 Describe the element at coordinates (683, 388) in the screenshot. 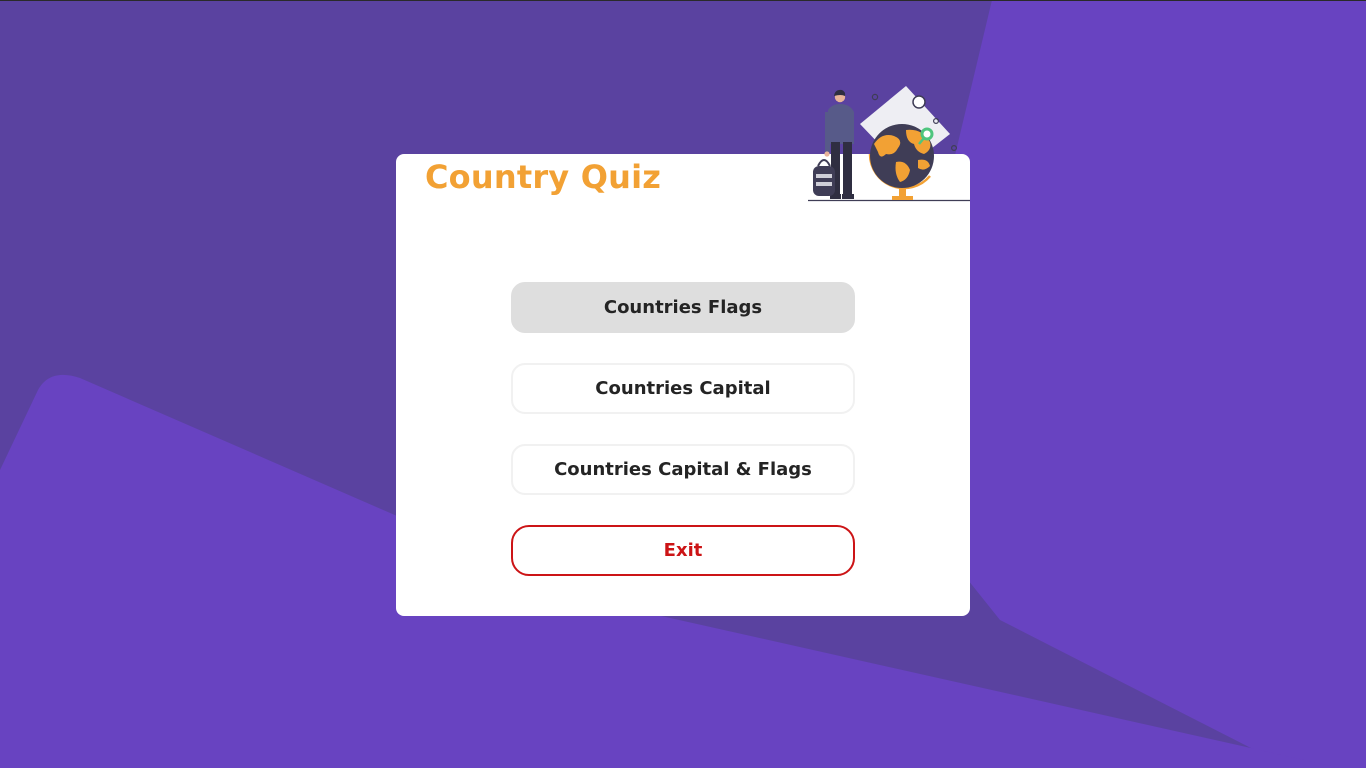

I see `countries-capital-button: Countries Capital` at that location.